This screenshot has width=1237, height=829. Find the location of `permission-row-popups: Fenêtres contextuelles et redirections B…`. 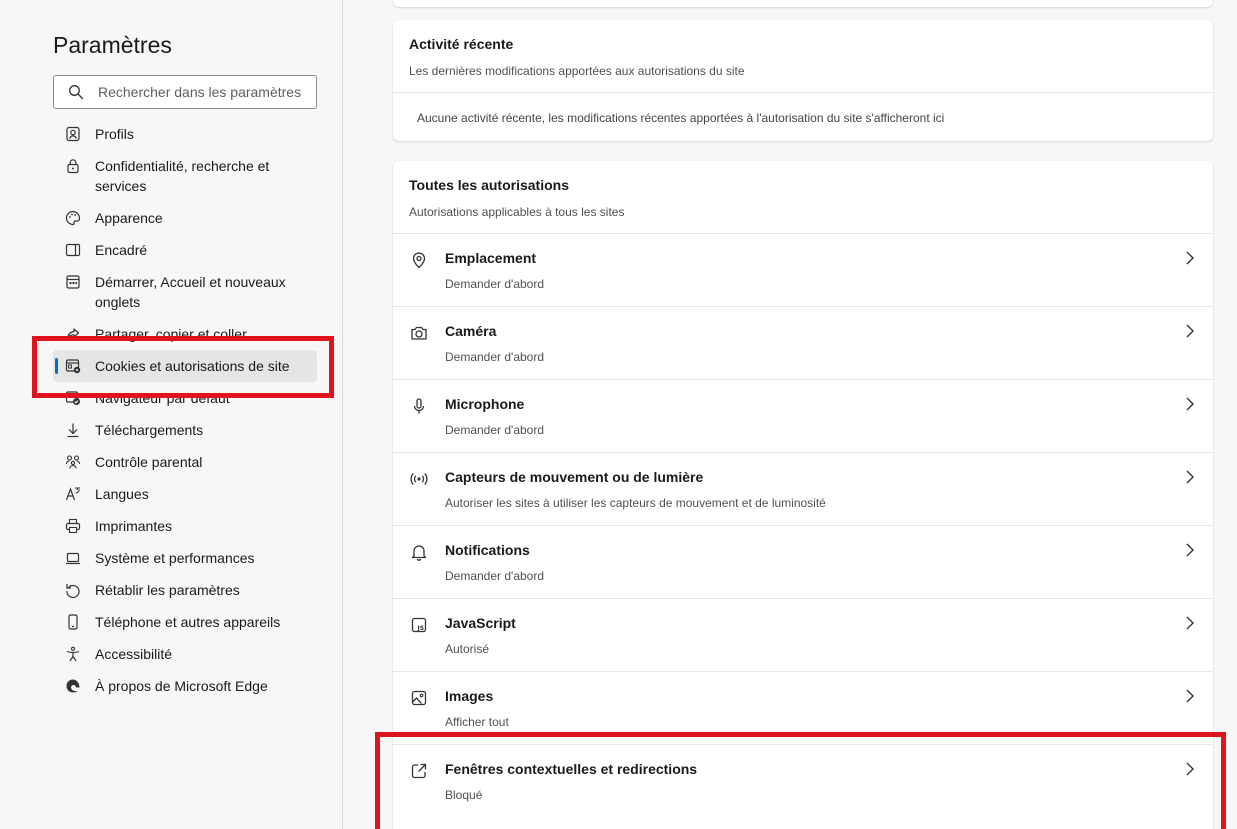

permission-row-popups: Fenêtres contextuelles et redirections B… is located at coordinates (803, 780).